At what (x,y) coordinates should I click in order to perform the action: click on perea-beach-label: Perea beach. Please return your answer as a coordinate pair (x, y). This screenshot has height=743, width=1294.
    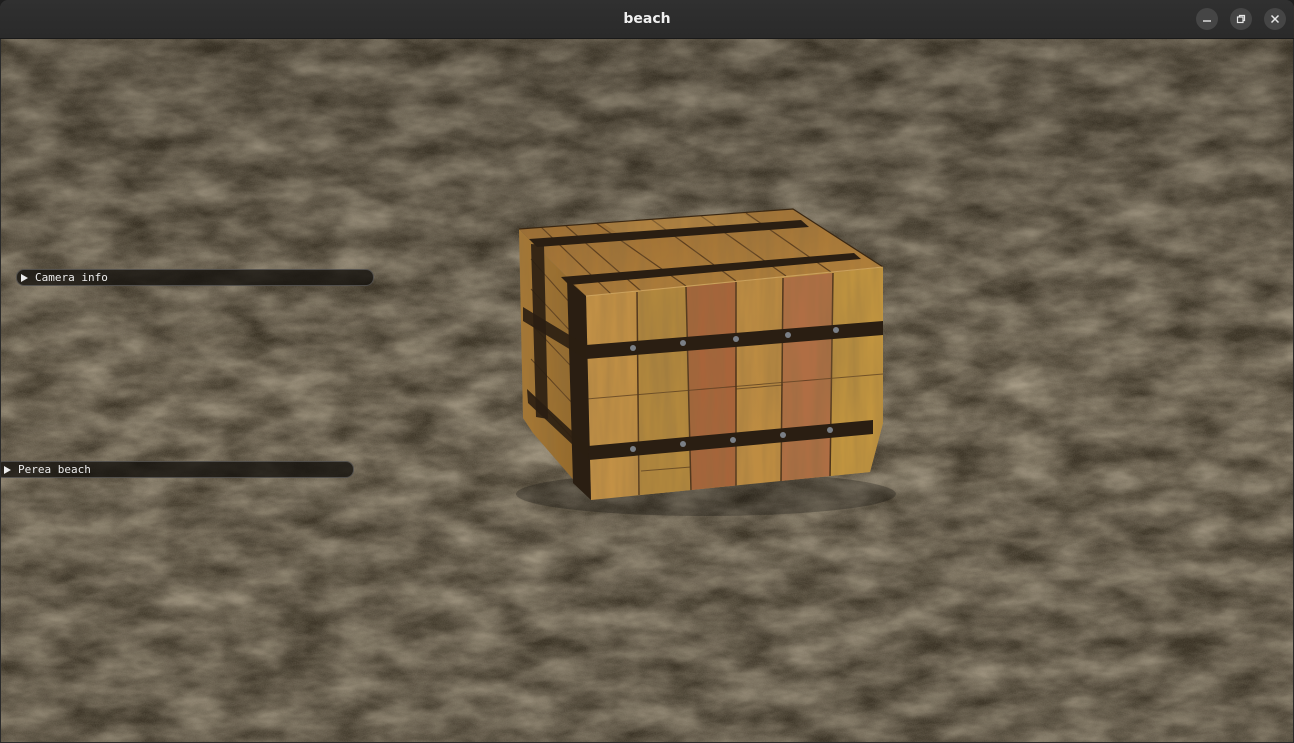
    Looking at the image, I should click on (54, 469).